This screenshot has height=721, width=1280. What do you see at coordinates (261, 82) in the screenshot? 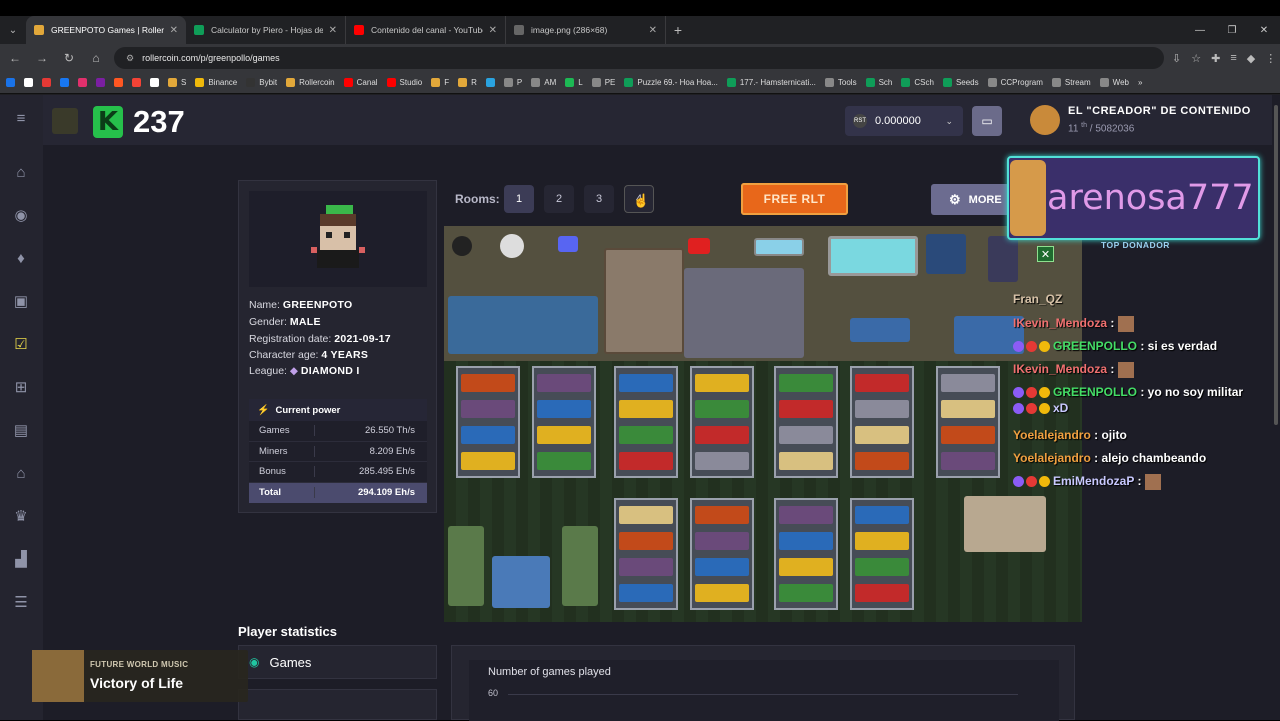
I see `bookmark-item: Bybit` at bounding box center [261, 82].